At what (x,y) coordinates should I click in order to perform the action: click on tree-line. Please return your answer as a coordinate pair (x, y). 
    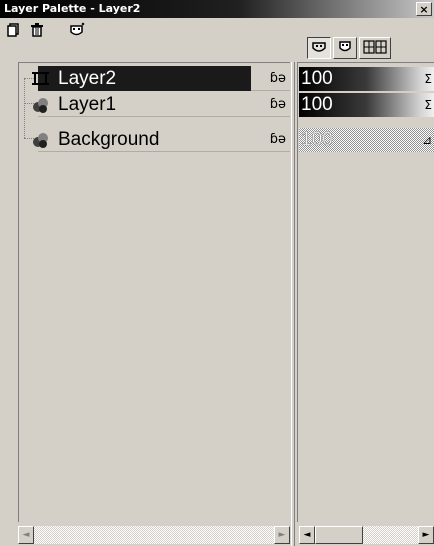
    Looking at the image, I should click on (24, 108).